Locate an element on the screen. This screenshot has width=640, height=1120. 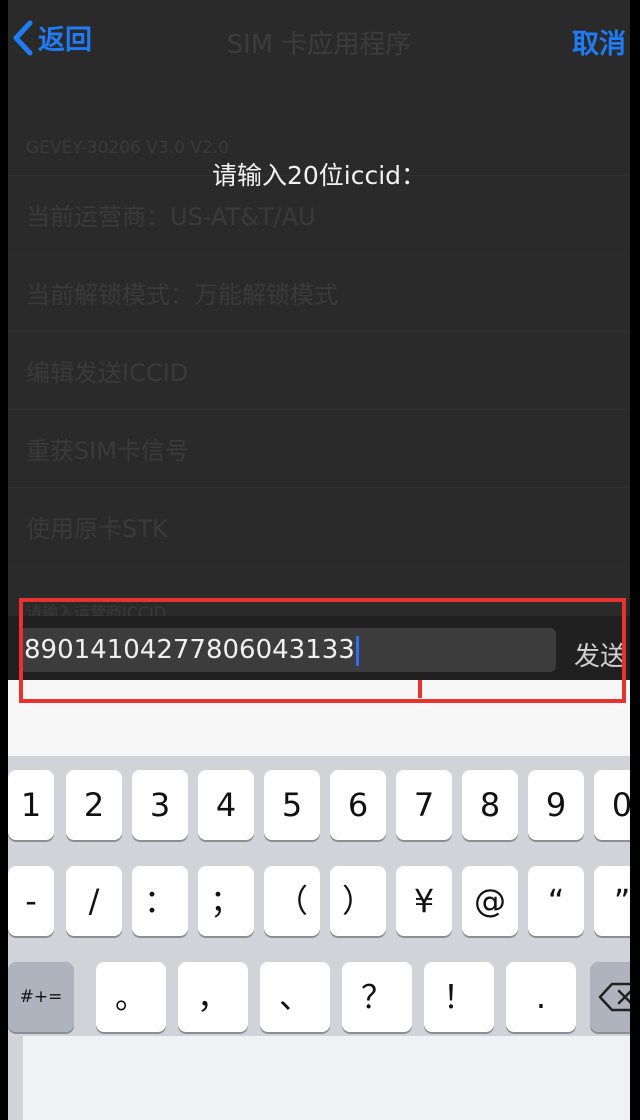
key-at: @ is located at coordinates (490, 901).